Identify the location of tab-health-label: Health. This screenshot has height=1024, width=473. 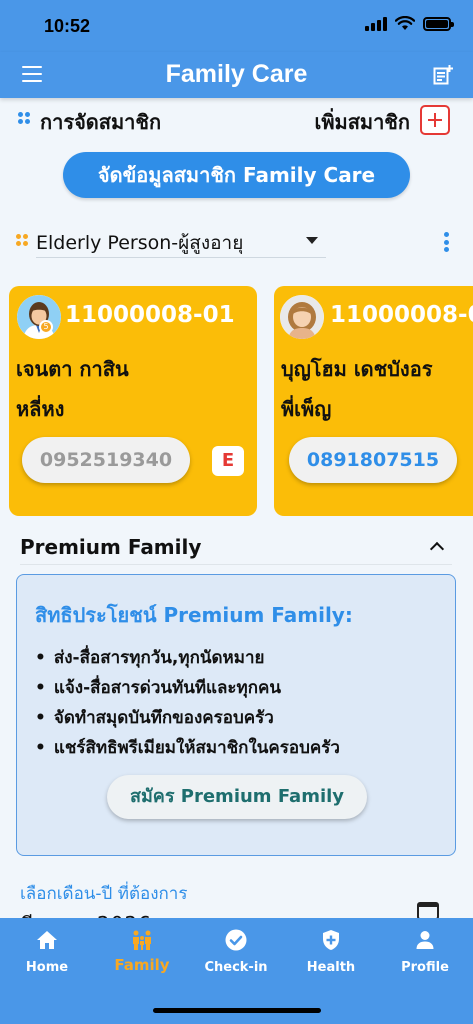
(331, 967).